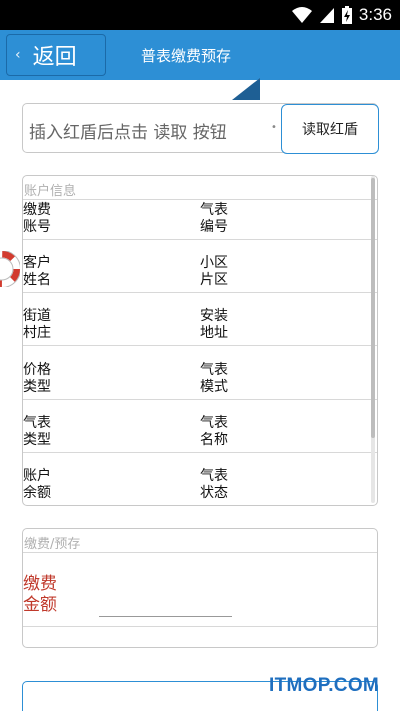 This screenshot has height=711, width=400. I want to click on meter-number-label: 气表 编号, so click(214, 218).